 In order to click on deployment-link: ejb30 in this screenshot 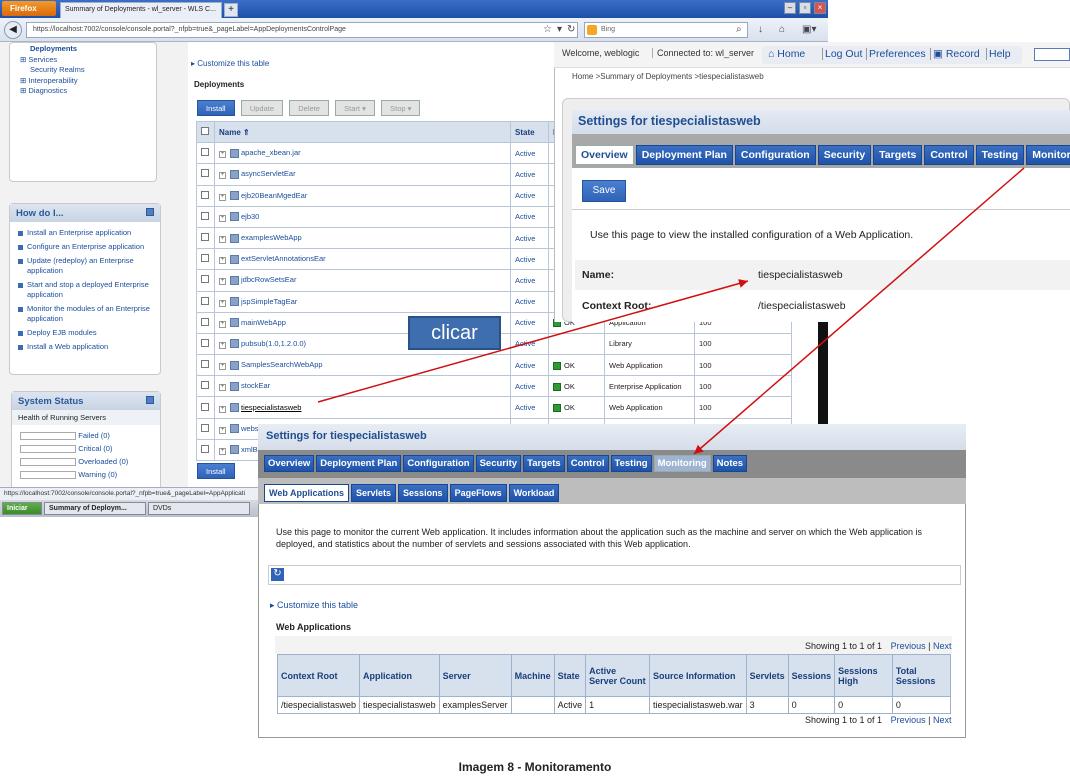, I will do `click(250, 216)`.